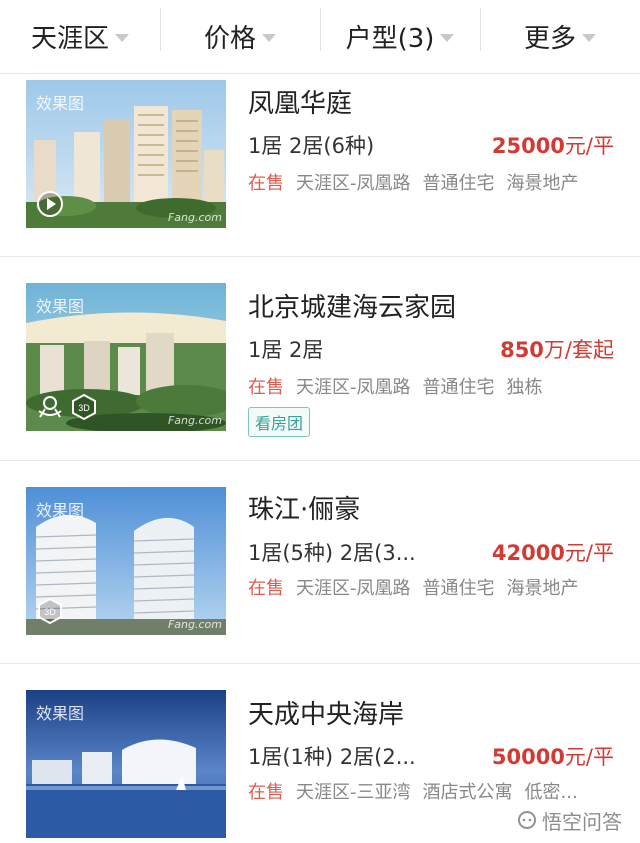 The image size is (640, 843). What do you see at coordinates (279, 422) in the screenshot?
I see `tour-group-badge: 看房团` at bounding box center [279, 422].